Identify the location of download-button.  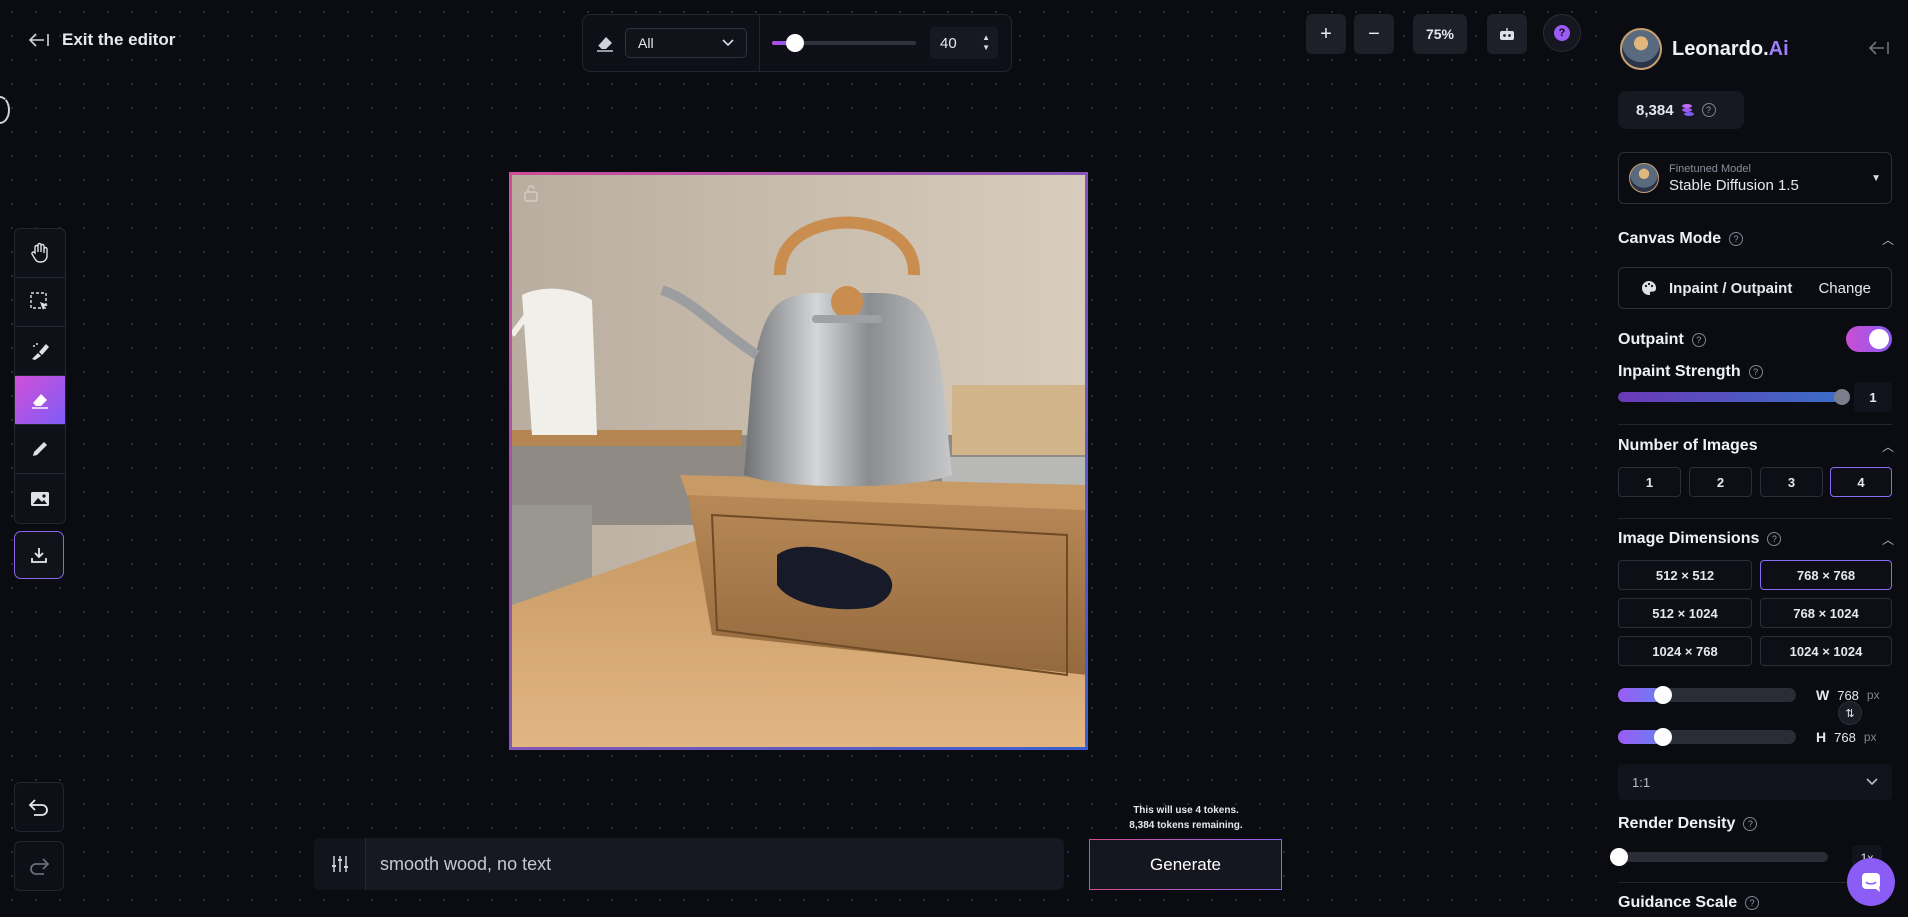
(39, 555).